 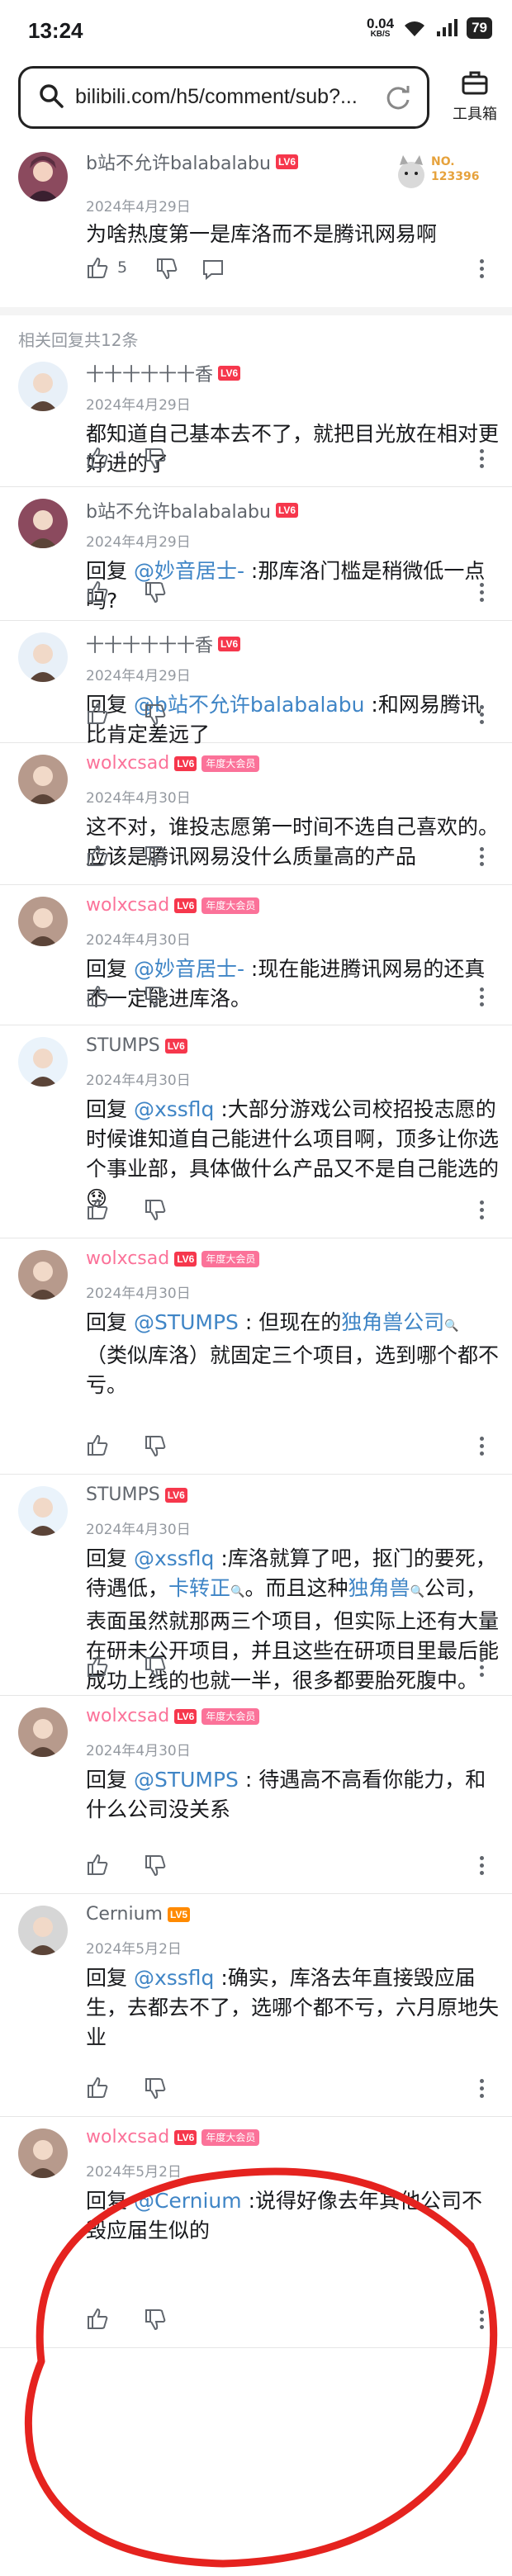 What do you see at coordinates (398, 98) in the screenshot?
I see `refresh-icon` at bounding box center [398, 98].